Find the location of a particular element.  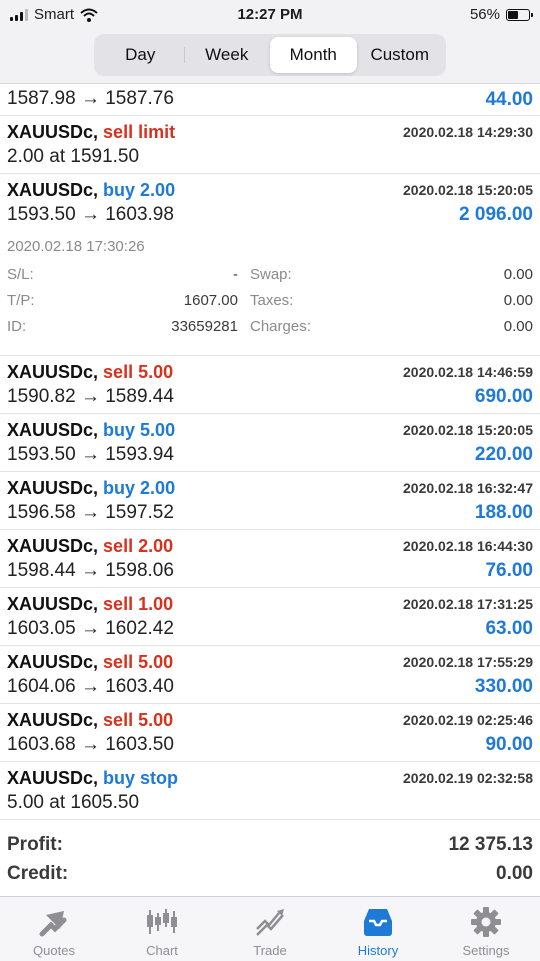

deal-profit: 63.00 is located at coordinates (509, 628).